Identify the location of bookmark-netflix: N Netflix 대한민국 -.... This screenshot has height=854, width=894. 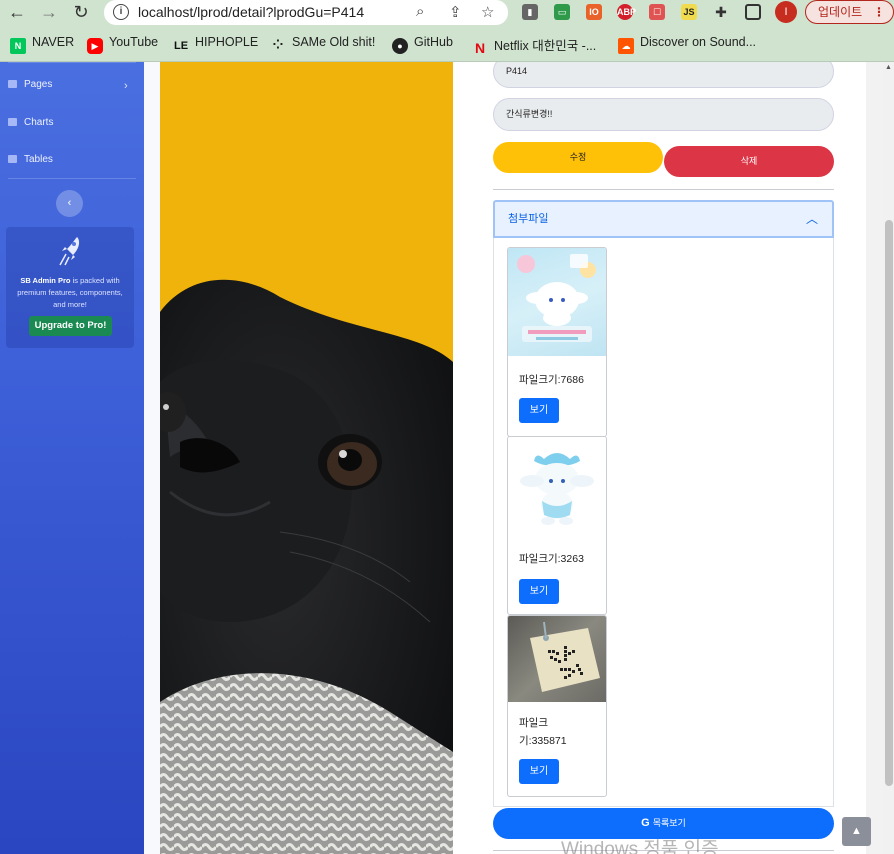
(534, 45).